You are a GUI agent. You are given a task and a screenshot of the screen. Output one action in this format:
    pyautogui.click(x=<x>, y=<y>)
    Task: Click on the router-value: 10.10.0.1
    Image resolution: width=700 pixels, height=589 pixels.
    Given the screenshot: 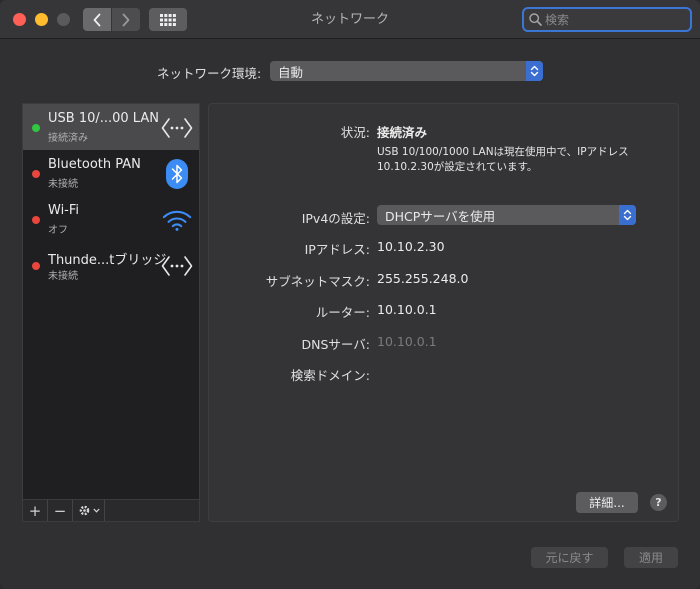 What is the action you would take?
    pyautogui.click(x=407, y=309)
    